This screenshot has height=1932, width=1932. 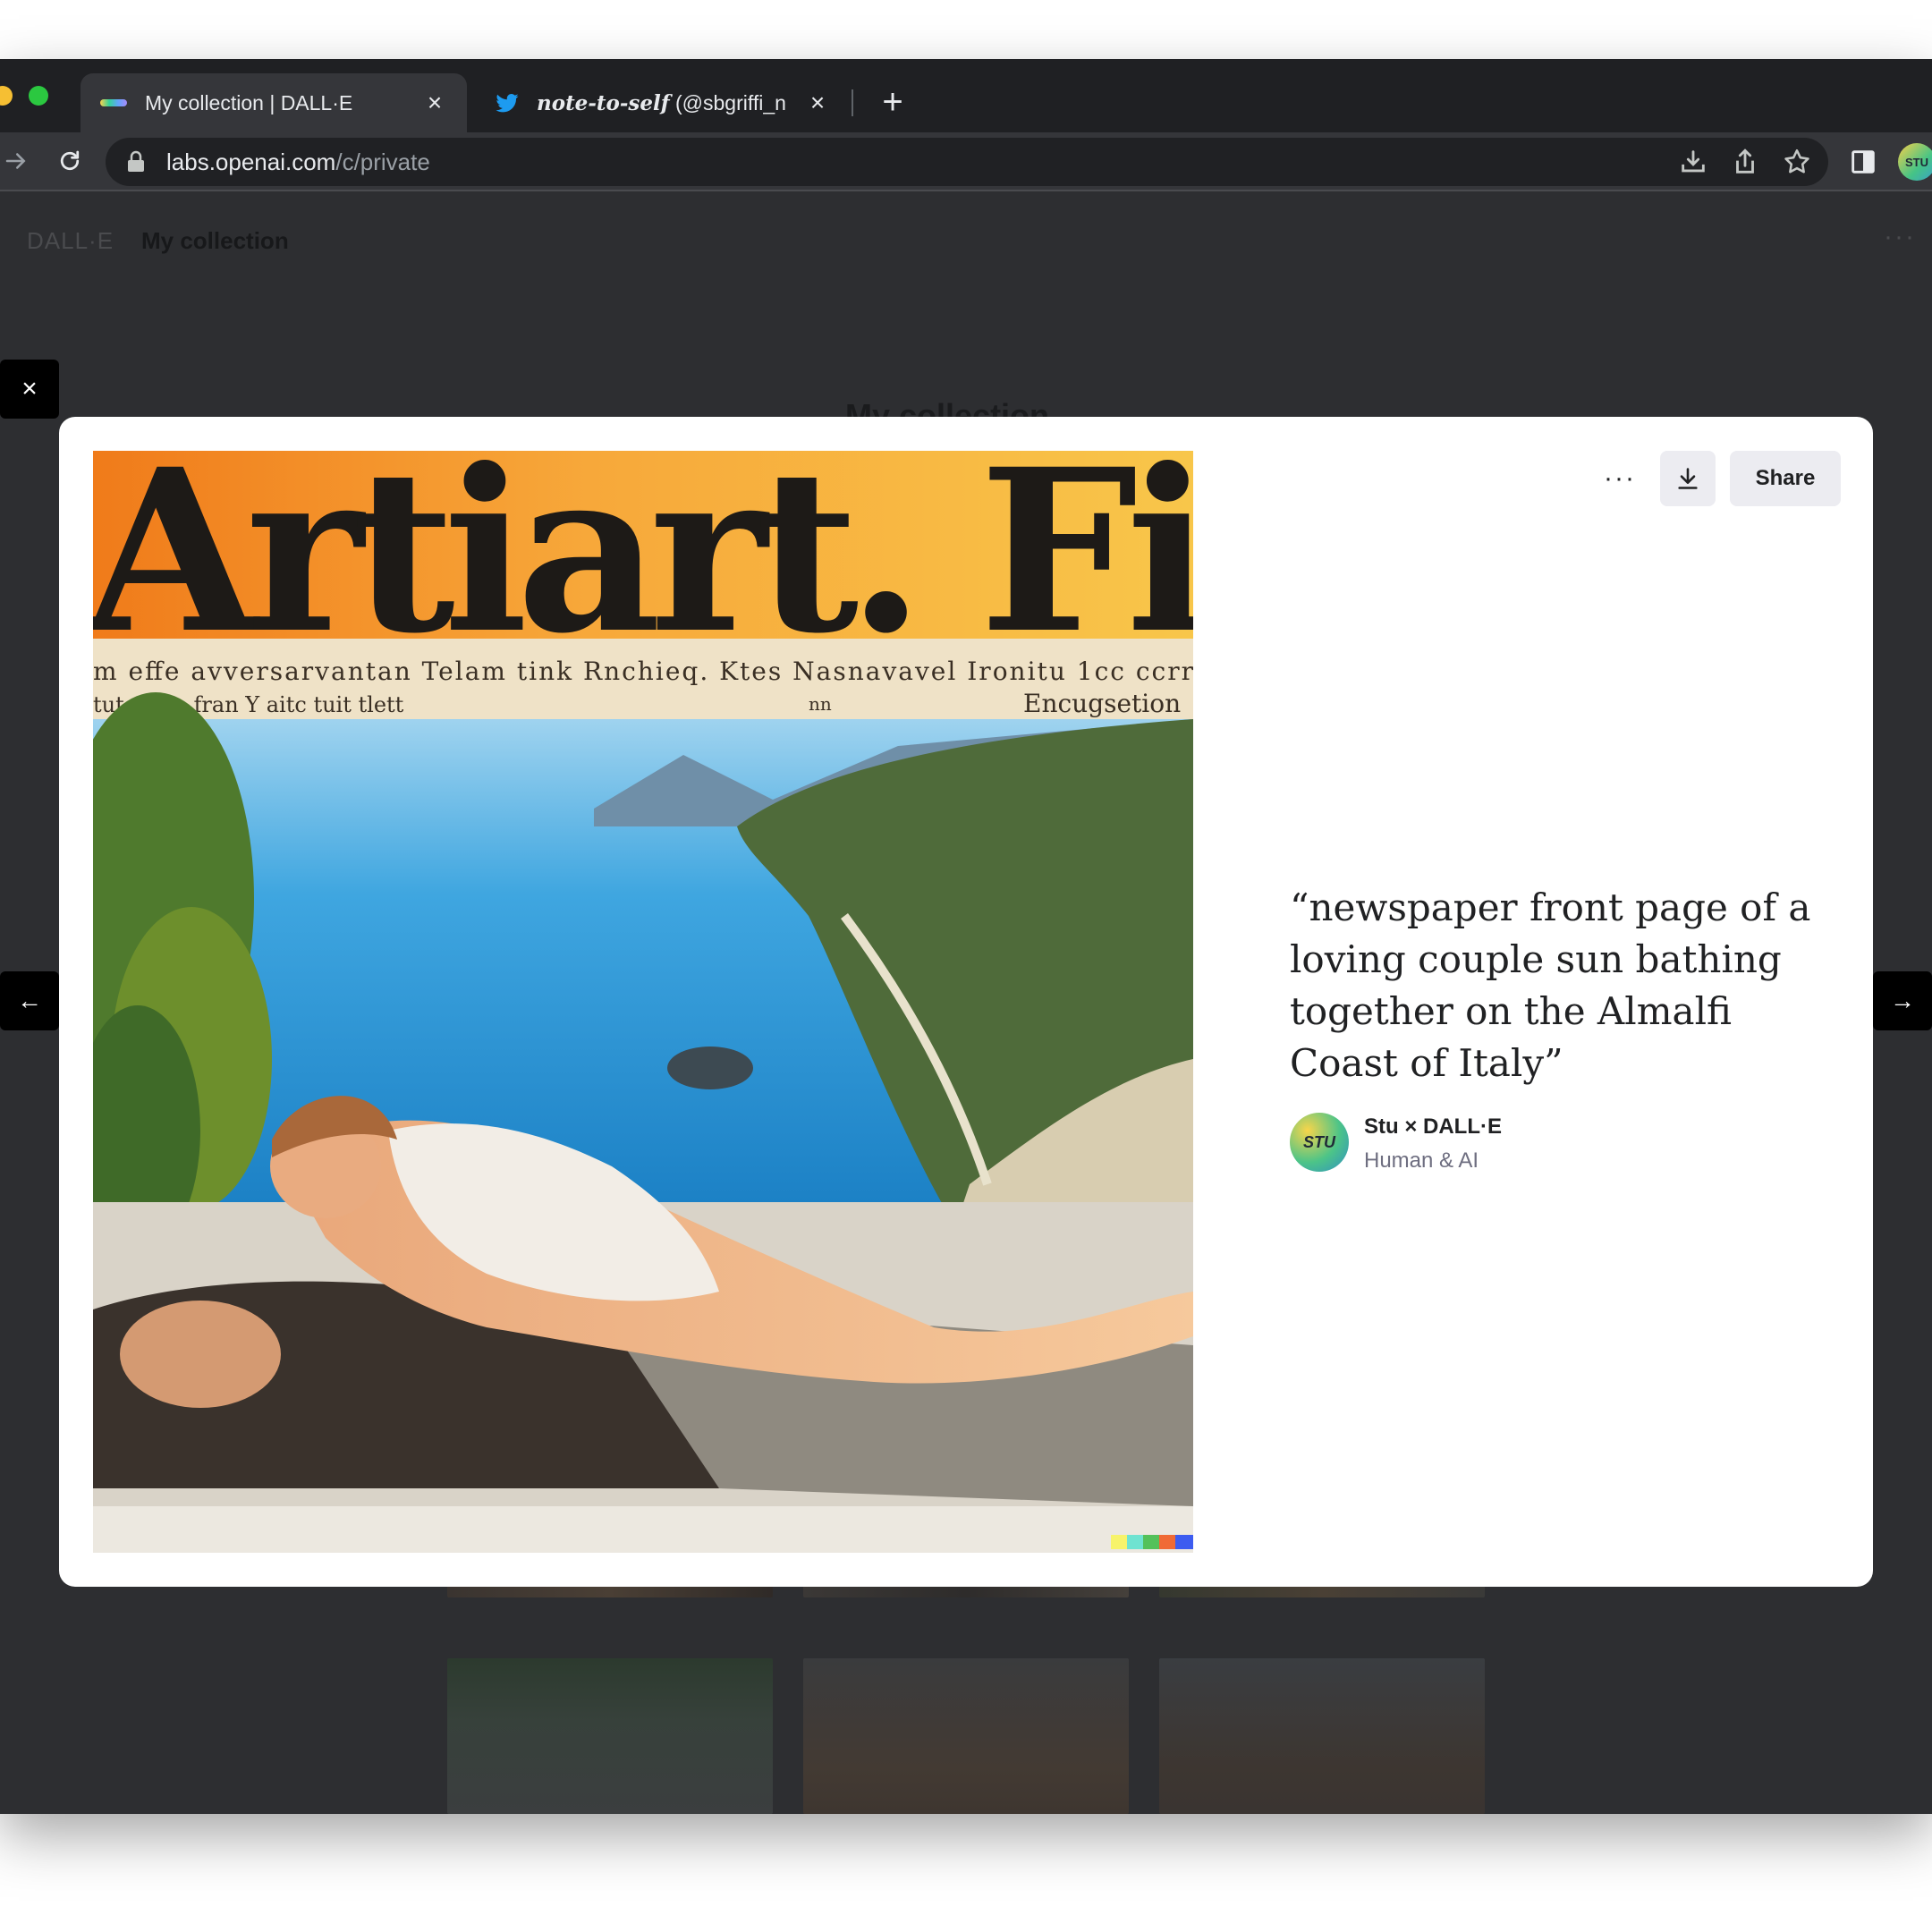 I want to click on app-header: DALL·E My collection ···, so click(x=966, y=236).